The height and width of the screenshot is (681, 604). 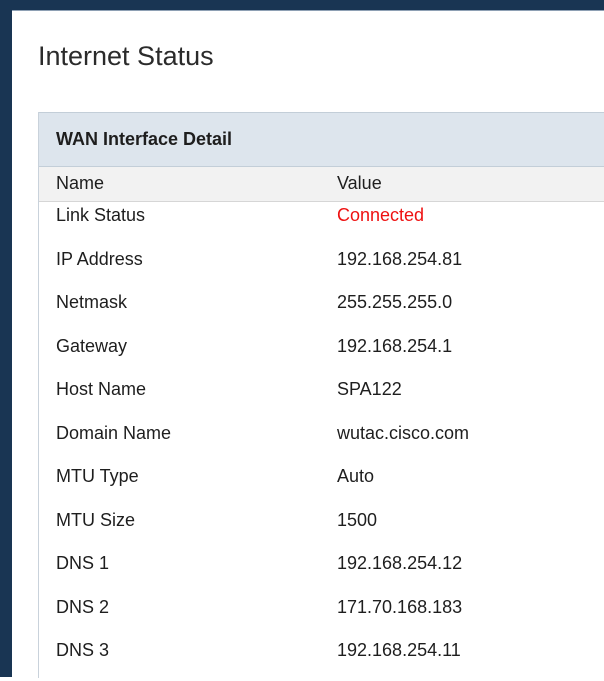 What do you see at coordinates (321, 268) in the screenshot?
I see `table-row: IP Address 192.168.254.81` at bounding box center [321, 268].